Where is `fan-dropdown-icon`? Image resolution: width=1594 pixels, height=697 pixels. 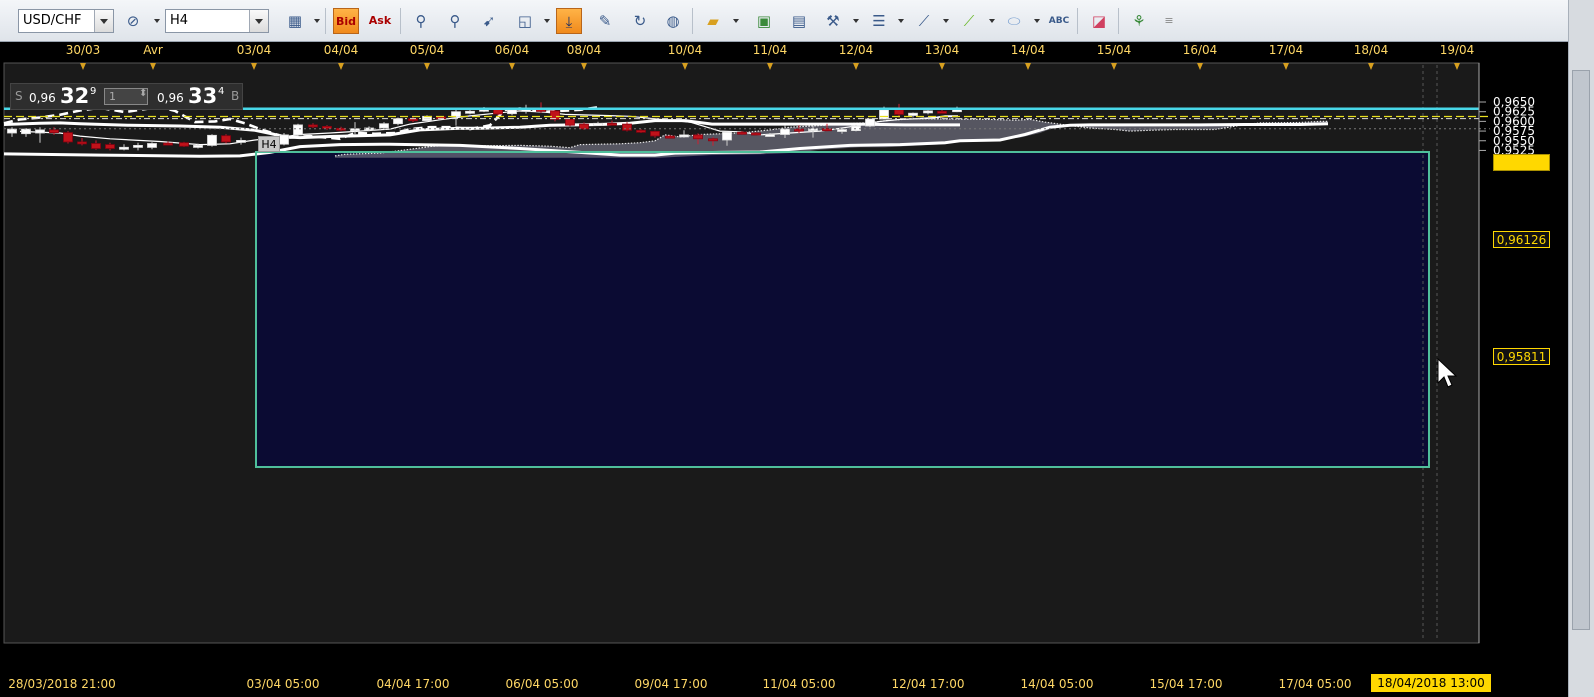 fan-dropdown-icon is located at coordinates (946, 21).